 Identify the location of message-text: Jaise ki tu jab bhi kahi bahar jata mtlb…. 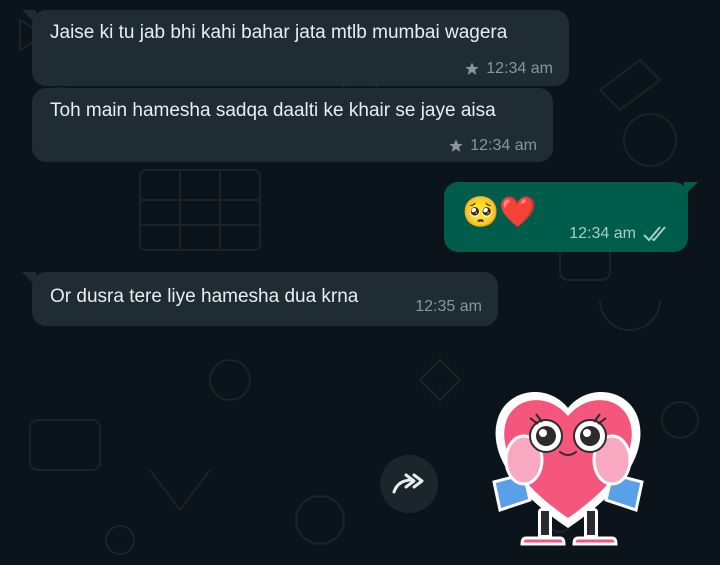
(279, 32).